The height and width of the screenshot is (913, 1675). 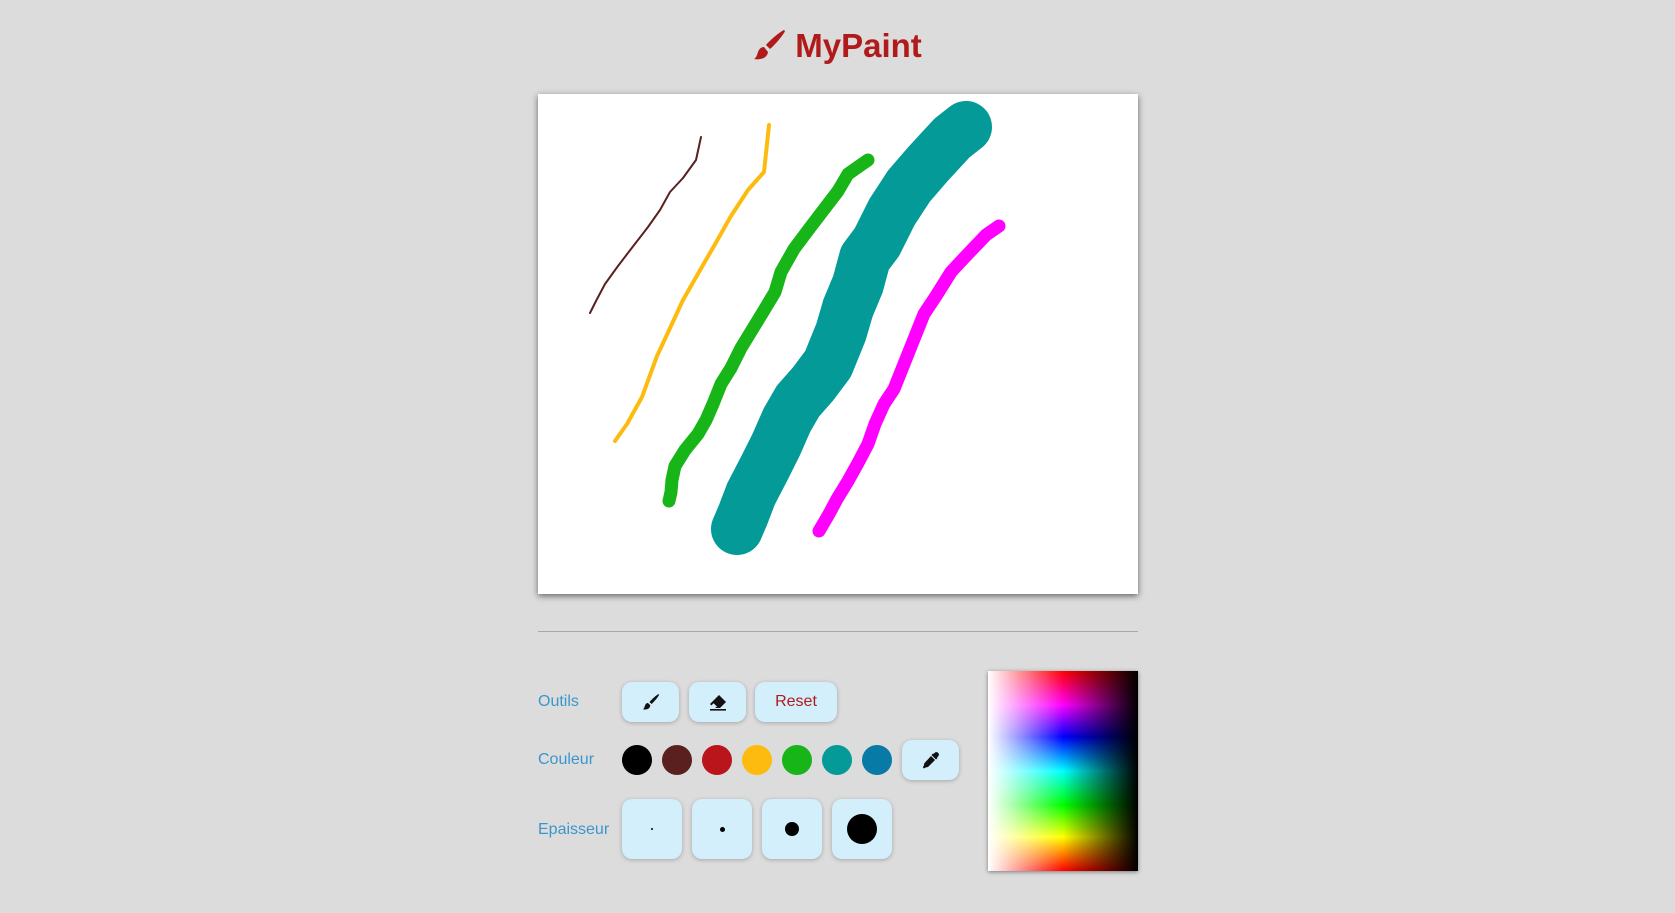 I want to click on eraser-tool-button, so click(x=717, y=702).